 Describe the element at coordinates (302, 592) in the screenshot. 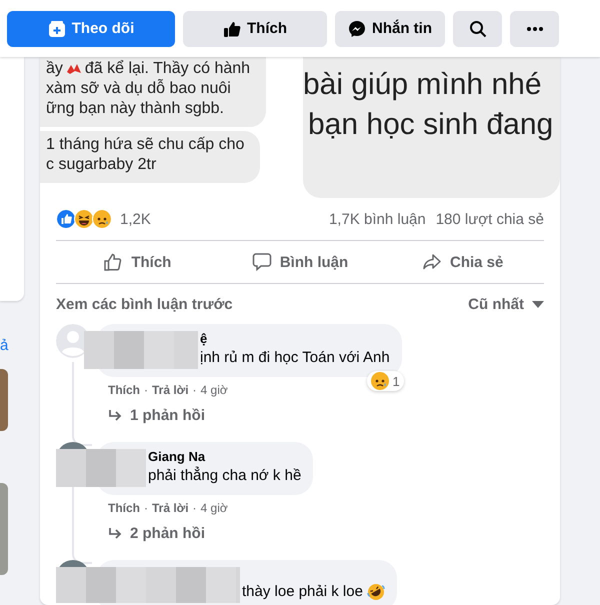

I see `comment-text: thày loe phải k loe` at that location.